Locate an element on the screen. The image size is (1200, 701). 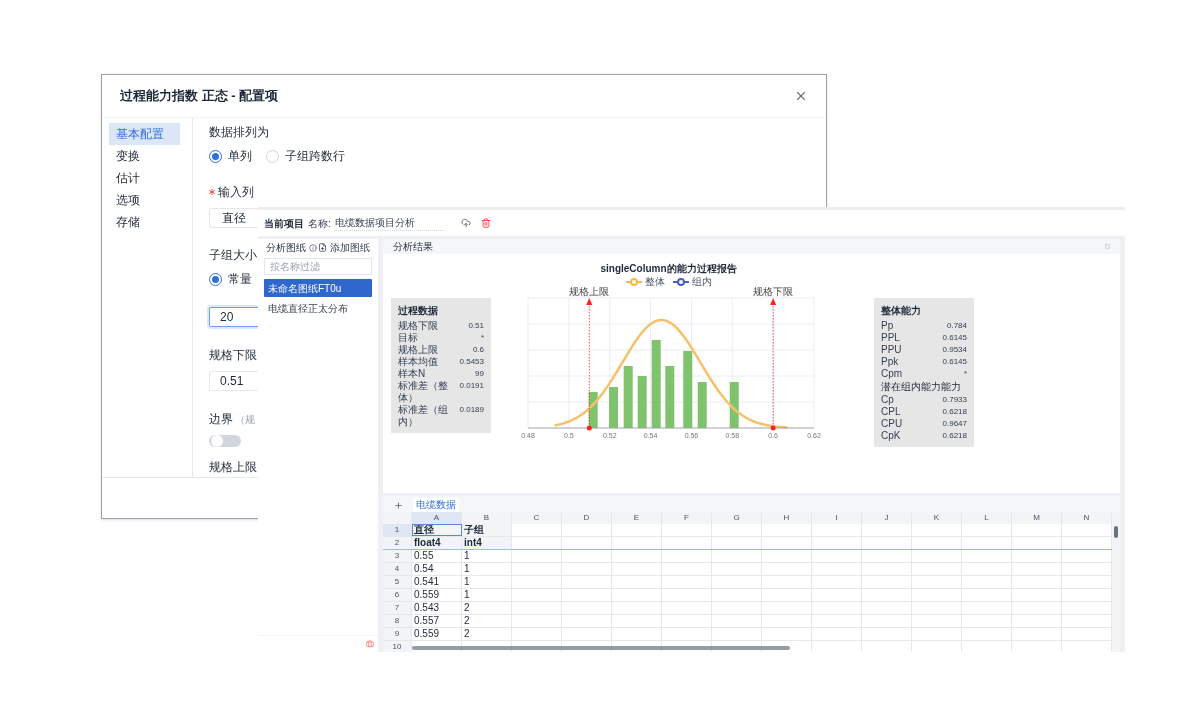
stat-value: 99 is located at coordinates (479, 374).